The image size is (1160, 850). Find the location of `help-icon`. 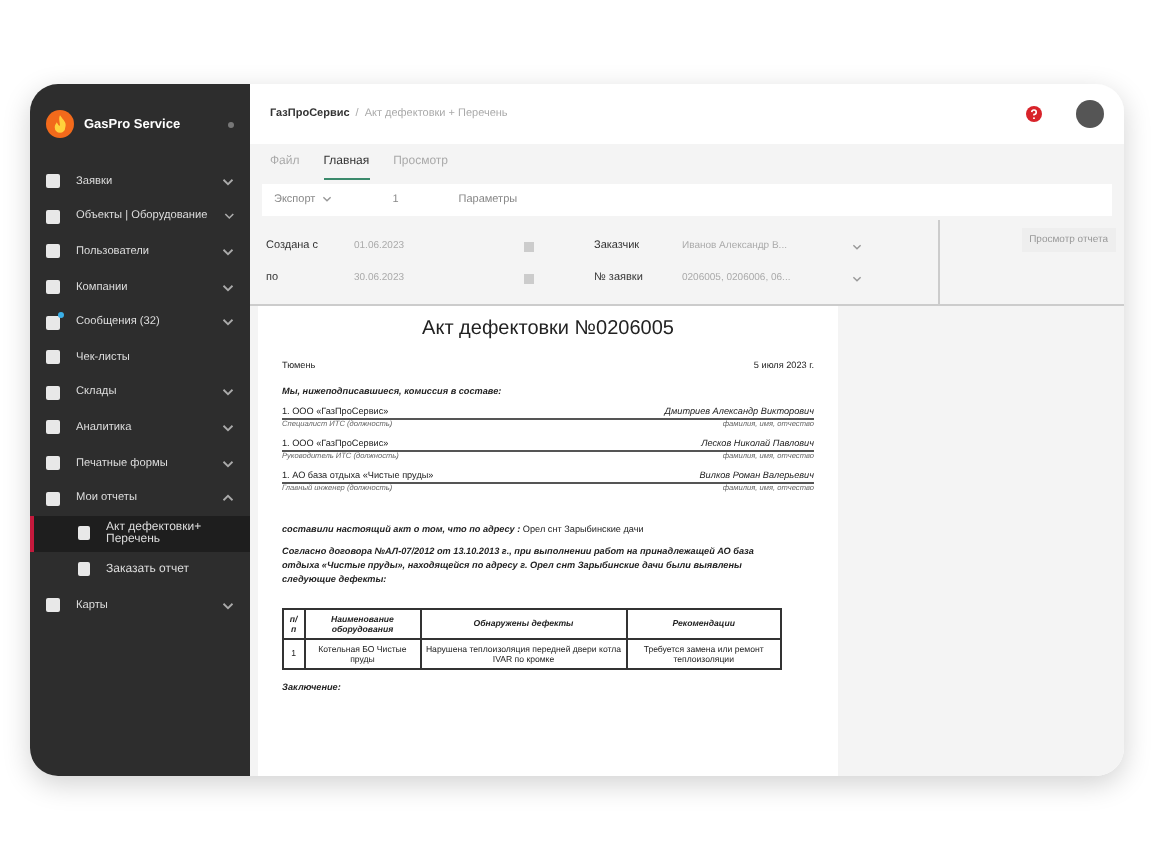

help-icon is located at coordinates (1034, 114).